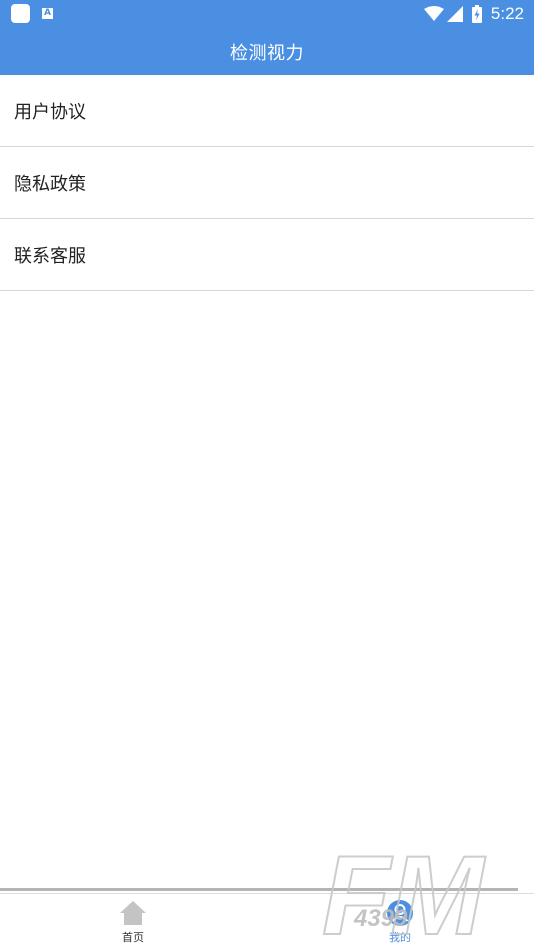 The height and width of the screenshot is (950, 534). I want to click on status-time: 5:22, so click(507, 13).